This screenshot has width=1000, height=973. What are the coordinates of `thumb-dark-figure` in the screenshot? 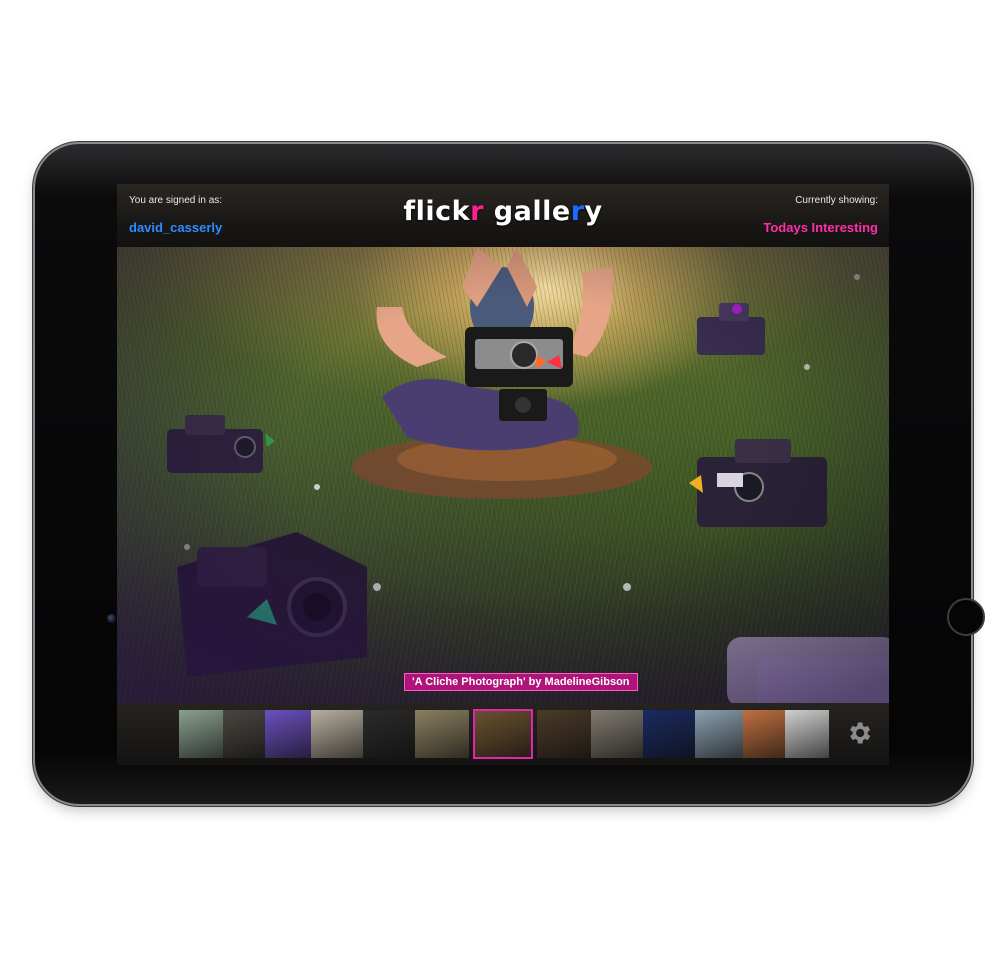 It's located at (389, 734).